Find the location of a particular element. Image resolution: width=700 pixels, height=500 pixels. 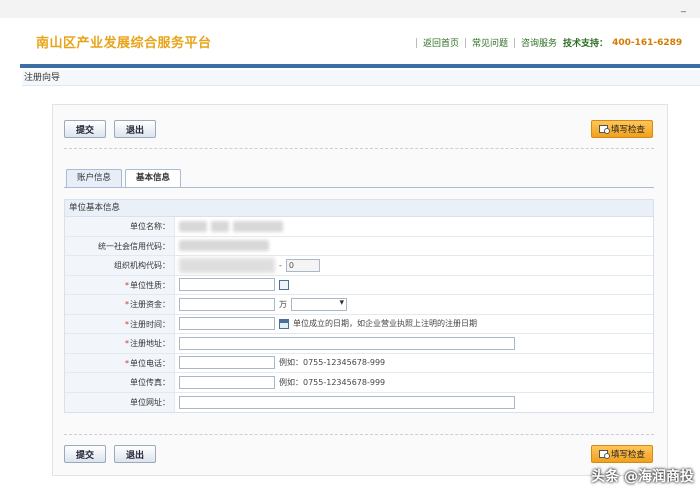

org-code-input is located at coordinates (227, 265).